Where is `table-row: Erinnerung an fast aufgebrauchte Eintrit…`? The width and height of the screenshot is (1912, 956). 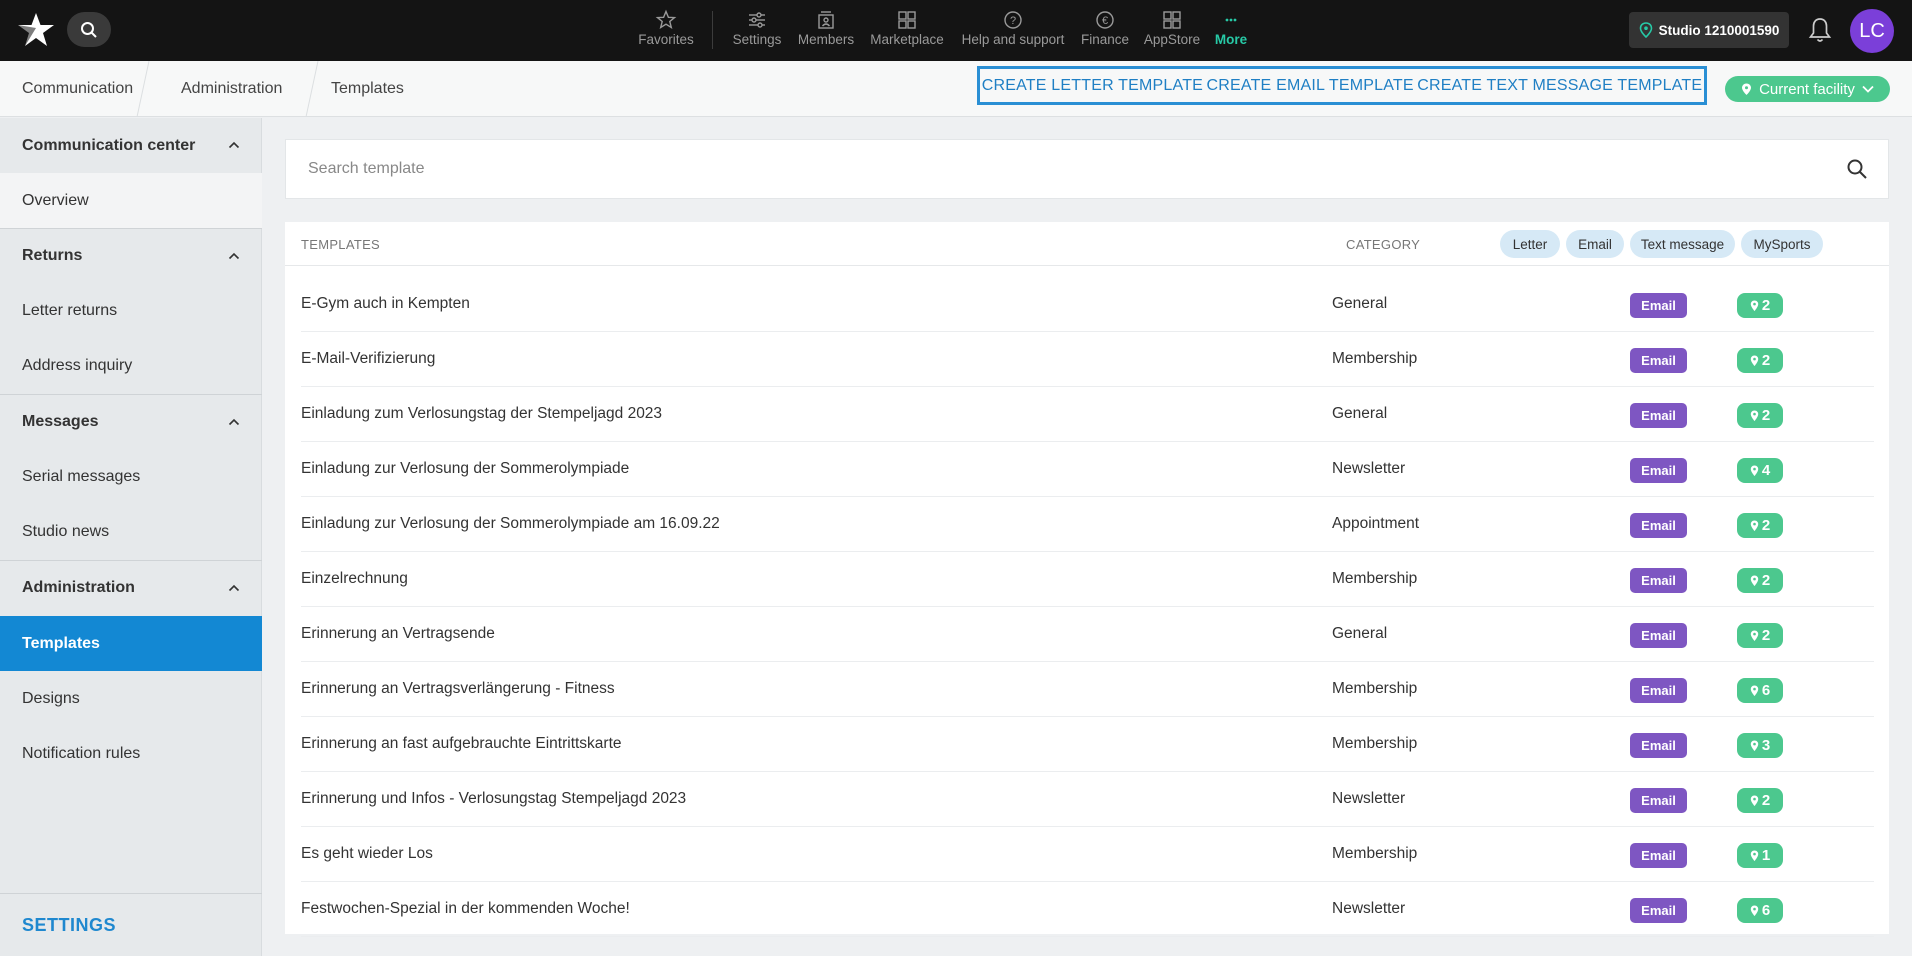 table-row: Erinnerung an fast aufgebrauchte Eintrit… is located at coordinates (1087, 744).